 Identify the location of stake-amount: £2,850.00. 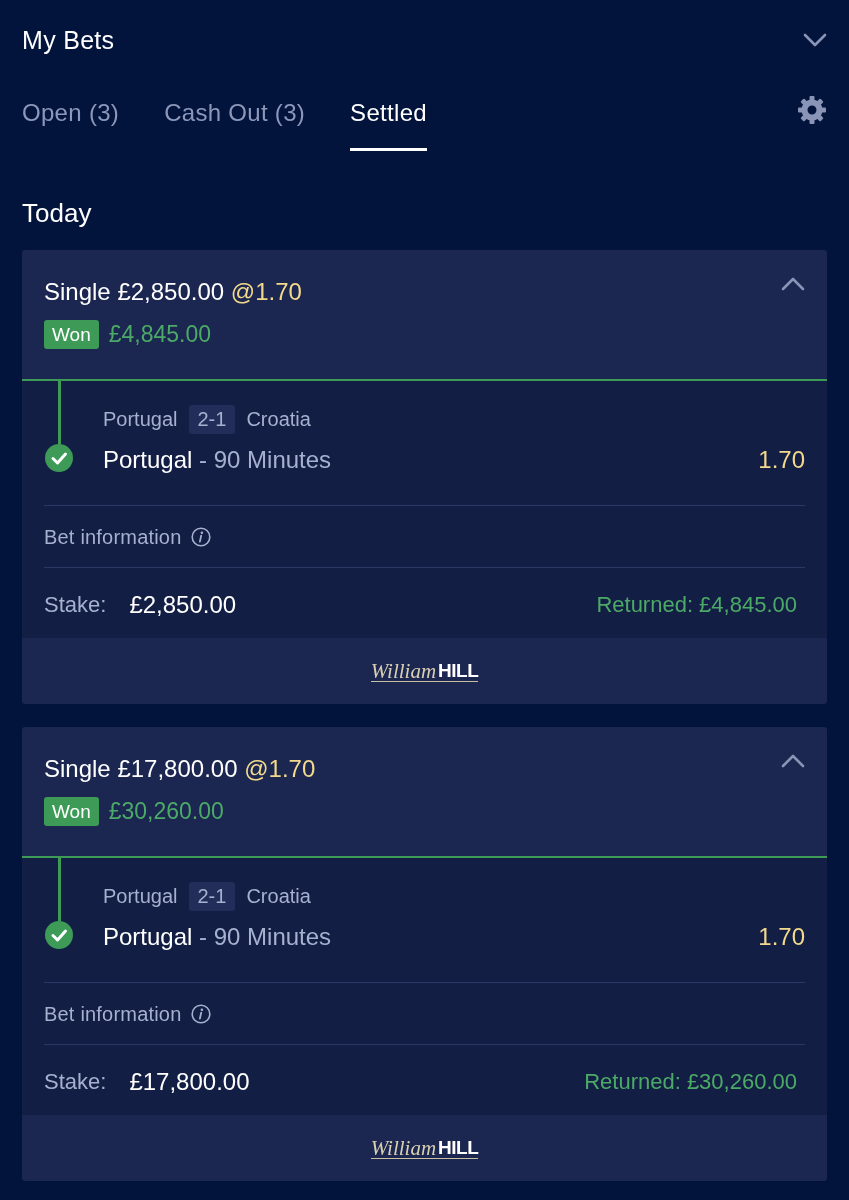
(183, 605).